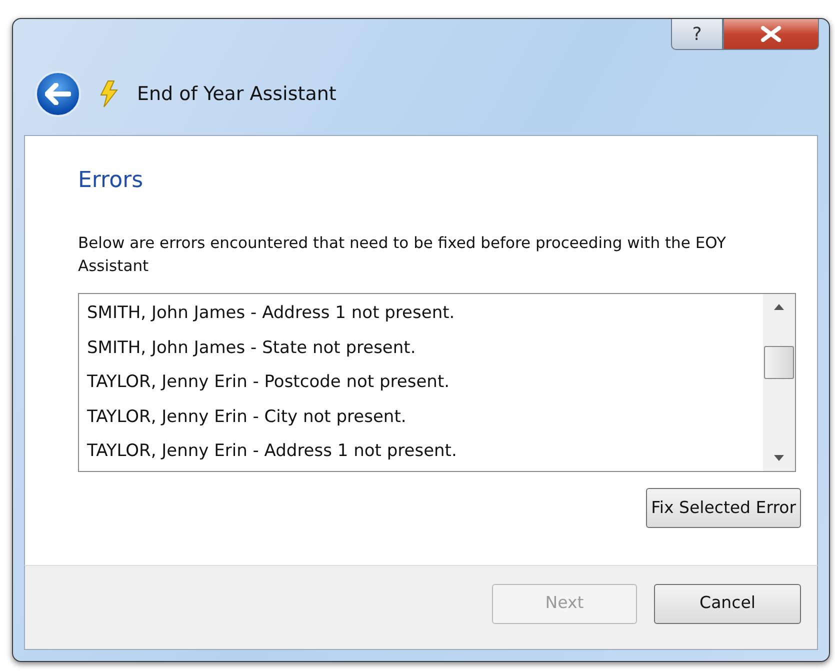 The height and width of the screenshot is (671, 835). I want to click on error-list-item: SMITH, John James - State not present., so click(421, 348).